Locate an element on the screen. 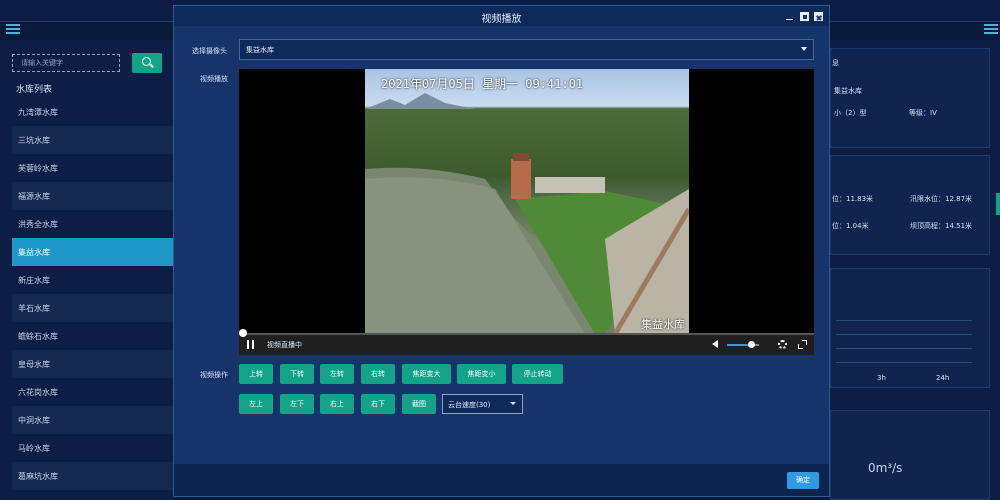  list-item: 中洞水库 is located at coordinates (92, 420).